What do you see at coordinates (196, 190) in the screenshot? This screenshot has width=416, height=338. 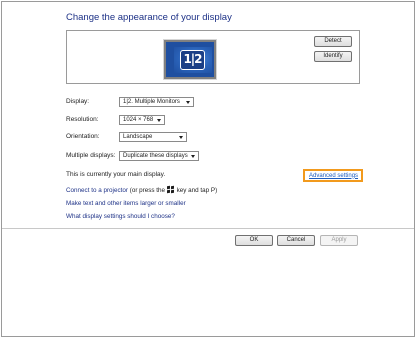 I see `projector-hint-text-end: key and tap P)` at bounding box center [196, 190].